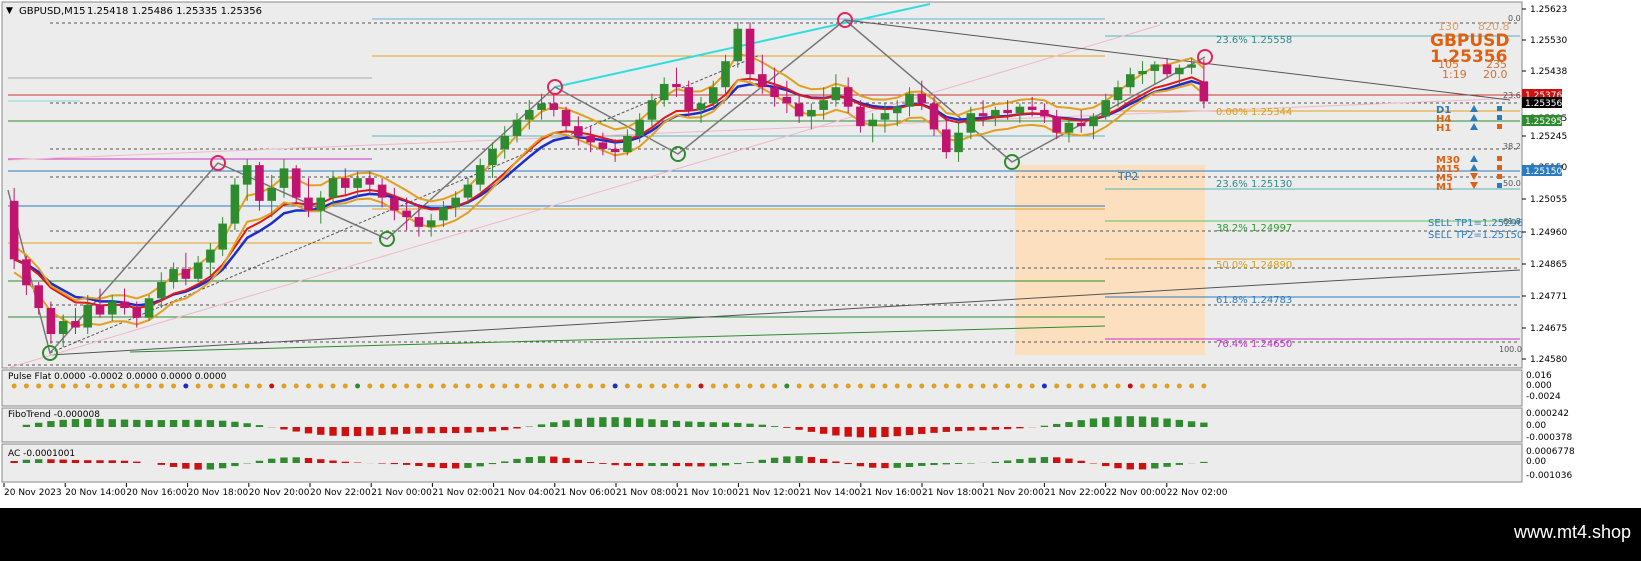  I want to click on chart-arrow-icon: ▼, so click(9, 11).